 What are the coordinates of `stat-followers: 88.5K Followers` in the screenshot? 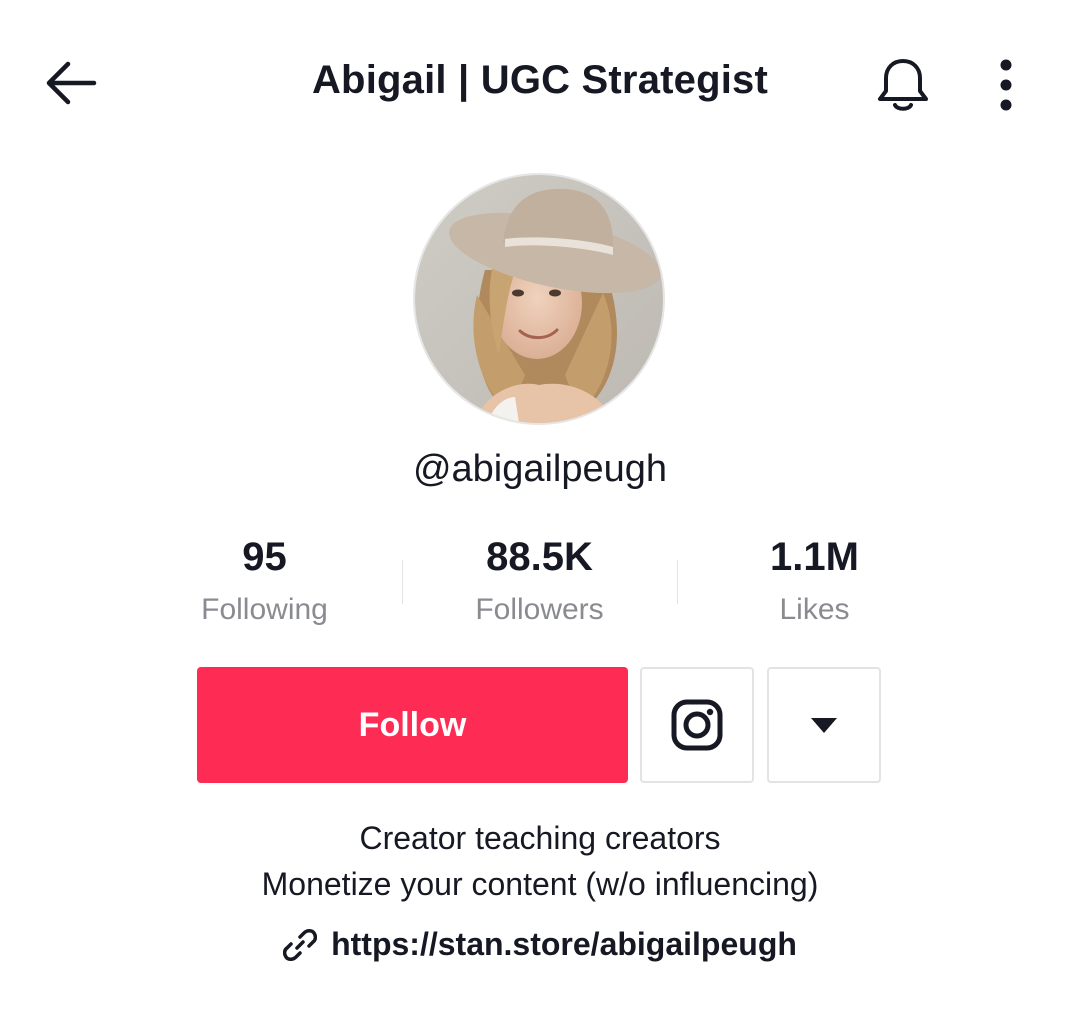 It's located at (539, 585).